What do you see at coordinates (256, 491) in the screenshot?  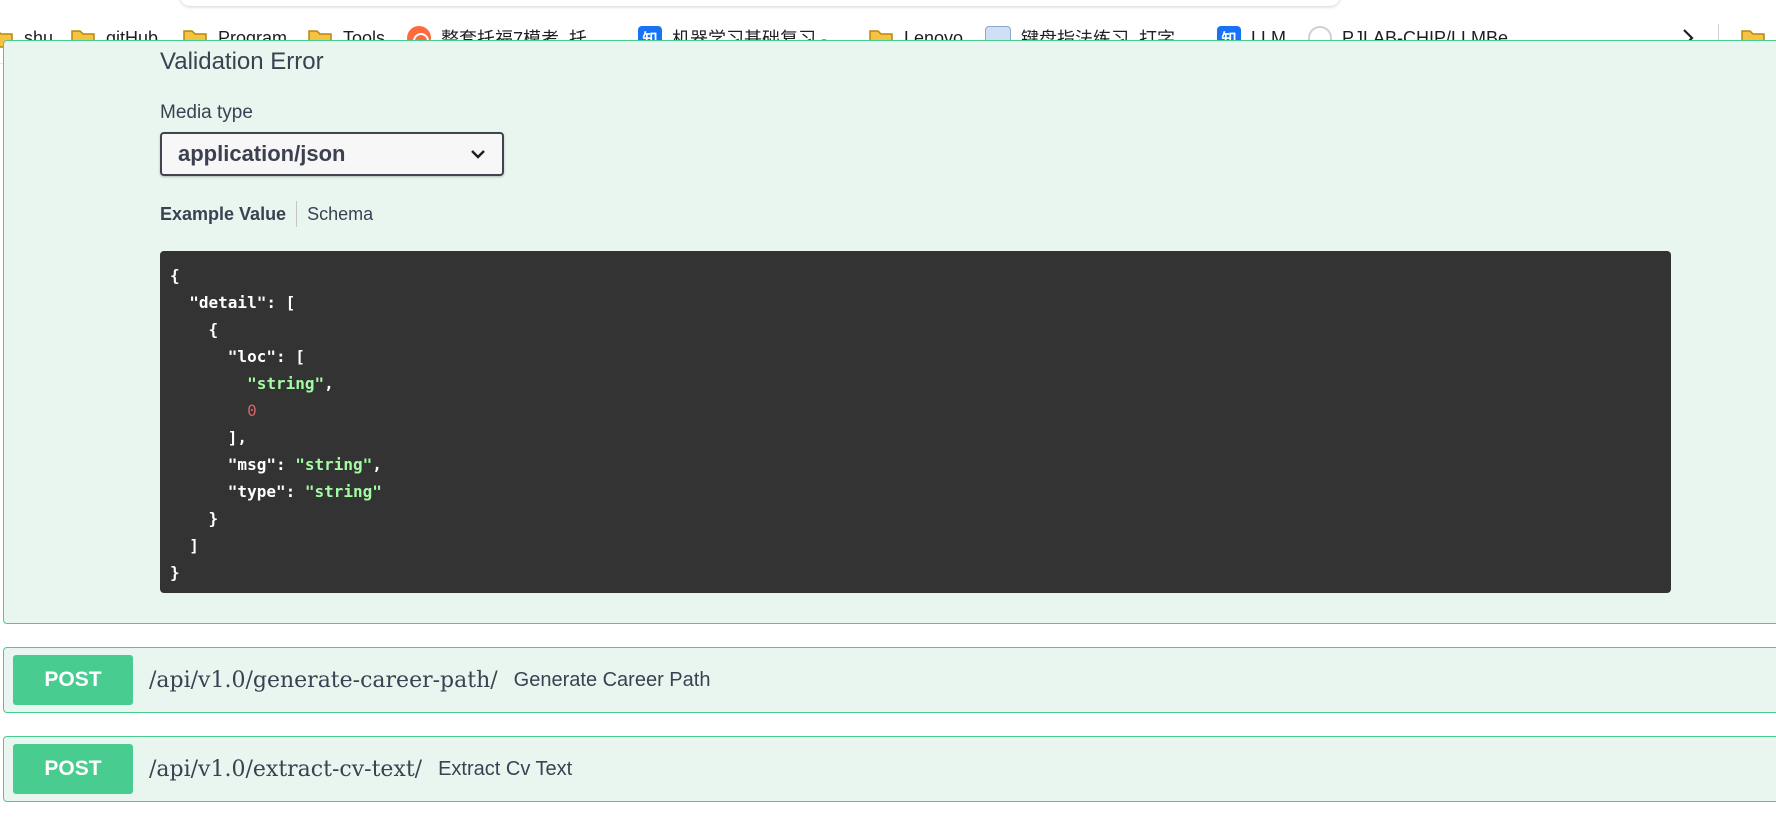 I see `json-key: "type"` at bounding box center [256, 491].